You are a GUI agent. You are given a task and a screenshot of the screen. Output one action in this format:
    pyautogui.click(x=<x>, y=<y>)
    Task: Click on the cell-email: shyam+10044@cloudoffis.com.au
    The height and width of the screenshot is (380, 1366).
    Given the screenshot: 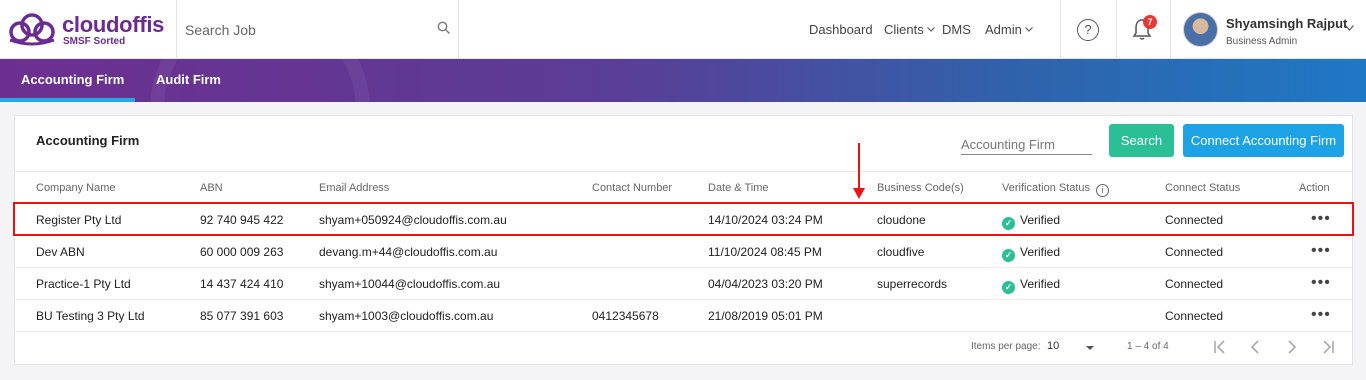 What is the action you would take?
    pyautogui.click(x=410, y=284)
    